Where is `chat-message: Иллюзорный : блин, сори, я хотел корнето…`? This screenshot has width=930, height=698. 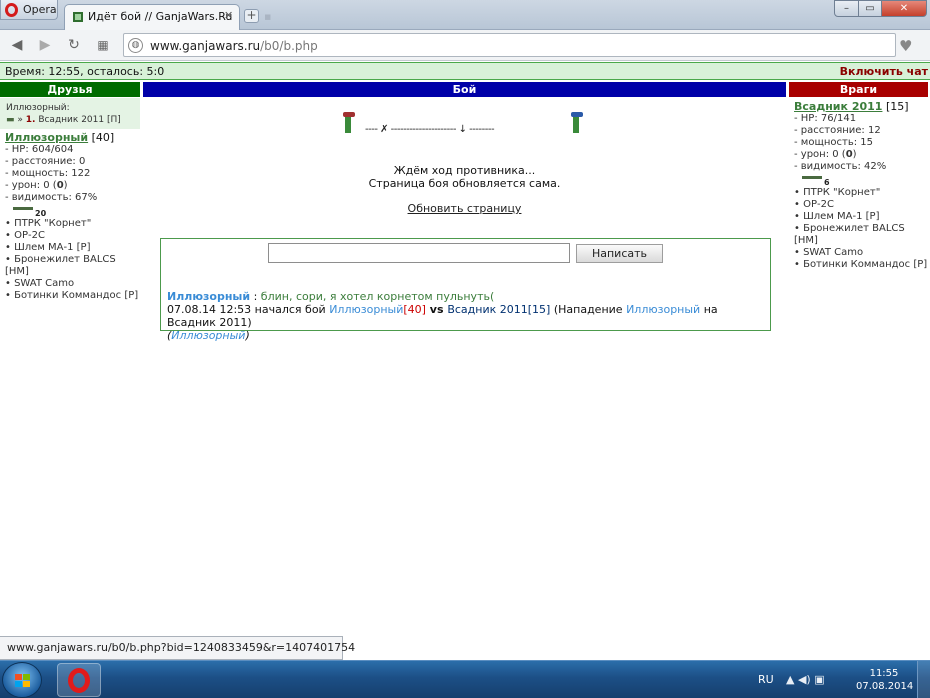
chat-message: Иллюзорный : блин, сори, я хотел корнето… is located at coordinates (467, 296).